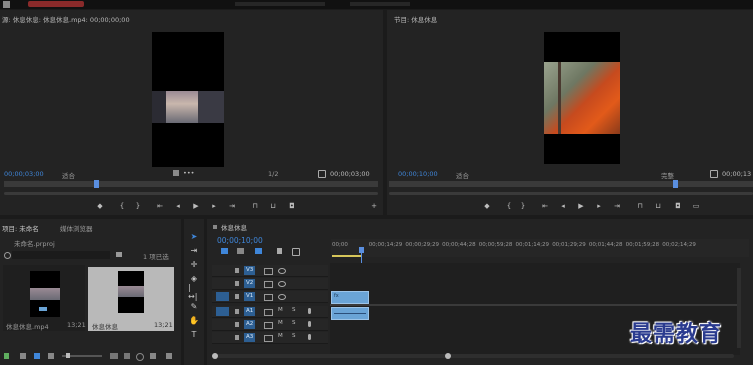 This screenshot has height=365, width=753. Describe the element at coordinates (194, 292) in the screenshot. I see `slip-tool-icon: |↔|` at that location.